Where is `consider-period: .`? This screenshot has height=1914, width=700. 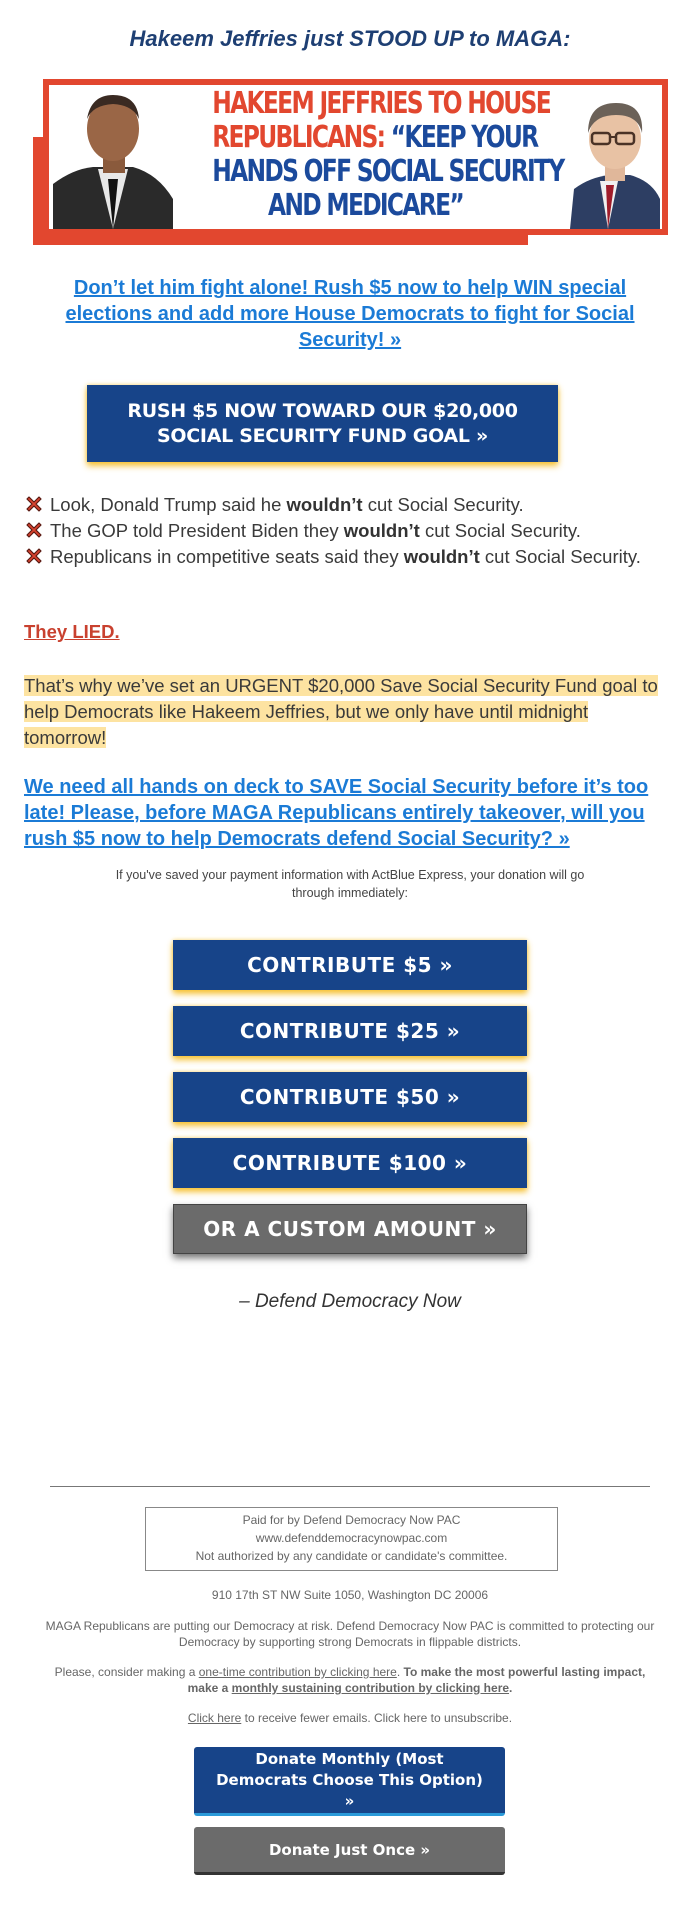 consider-period: . is located at coordinates (400, 1672).